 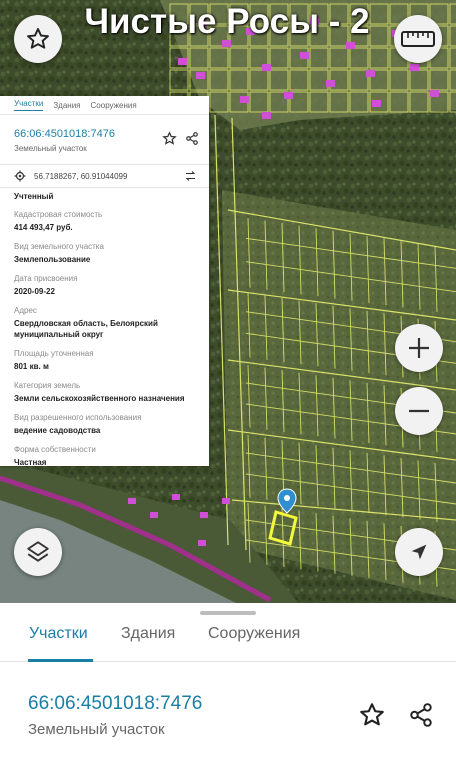 I want to click on inset-field: Вид земельного участка Землепользование, so click(x=110, y=253).